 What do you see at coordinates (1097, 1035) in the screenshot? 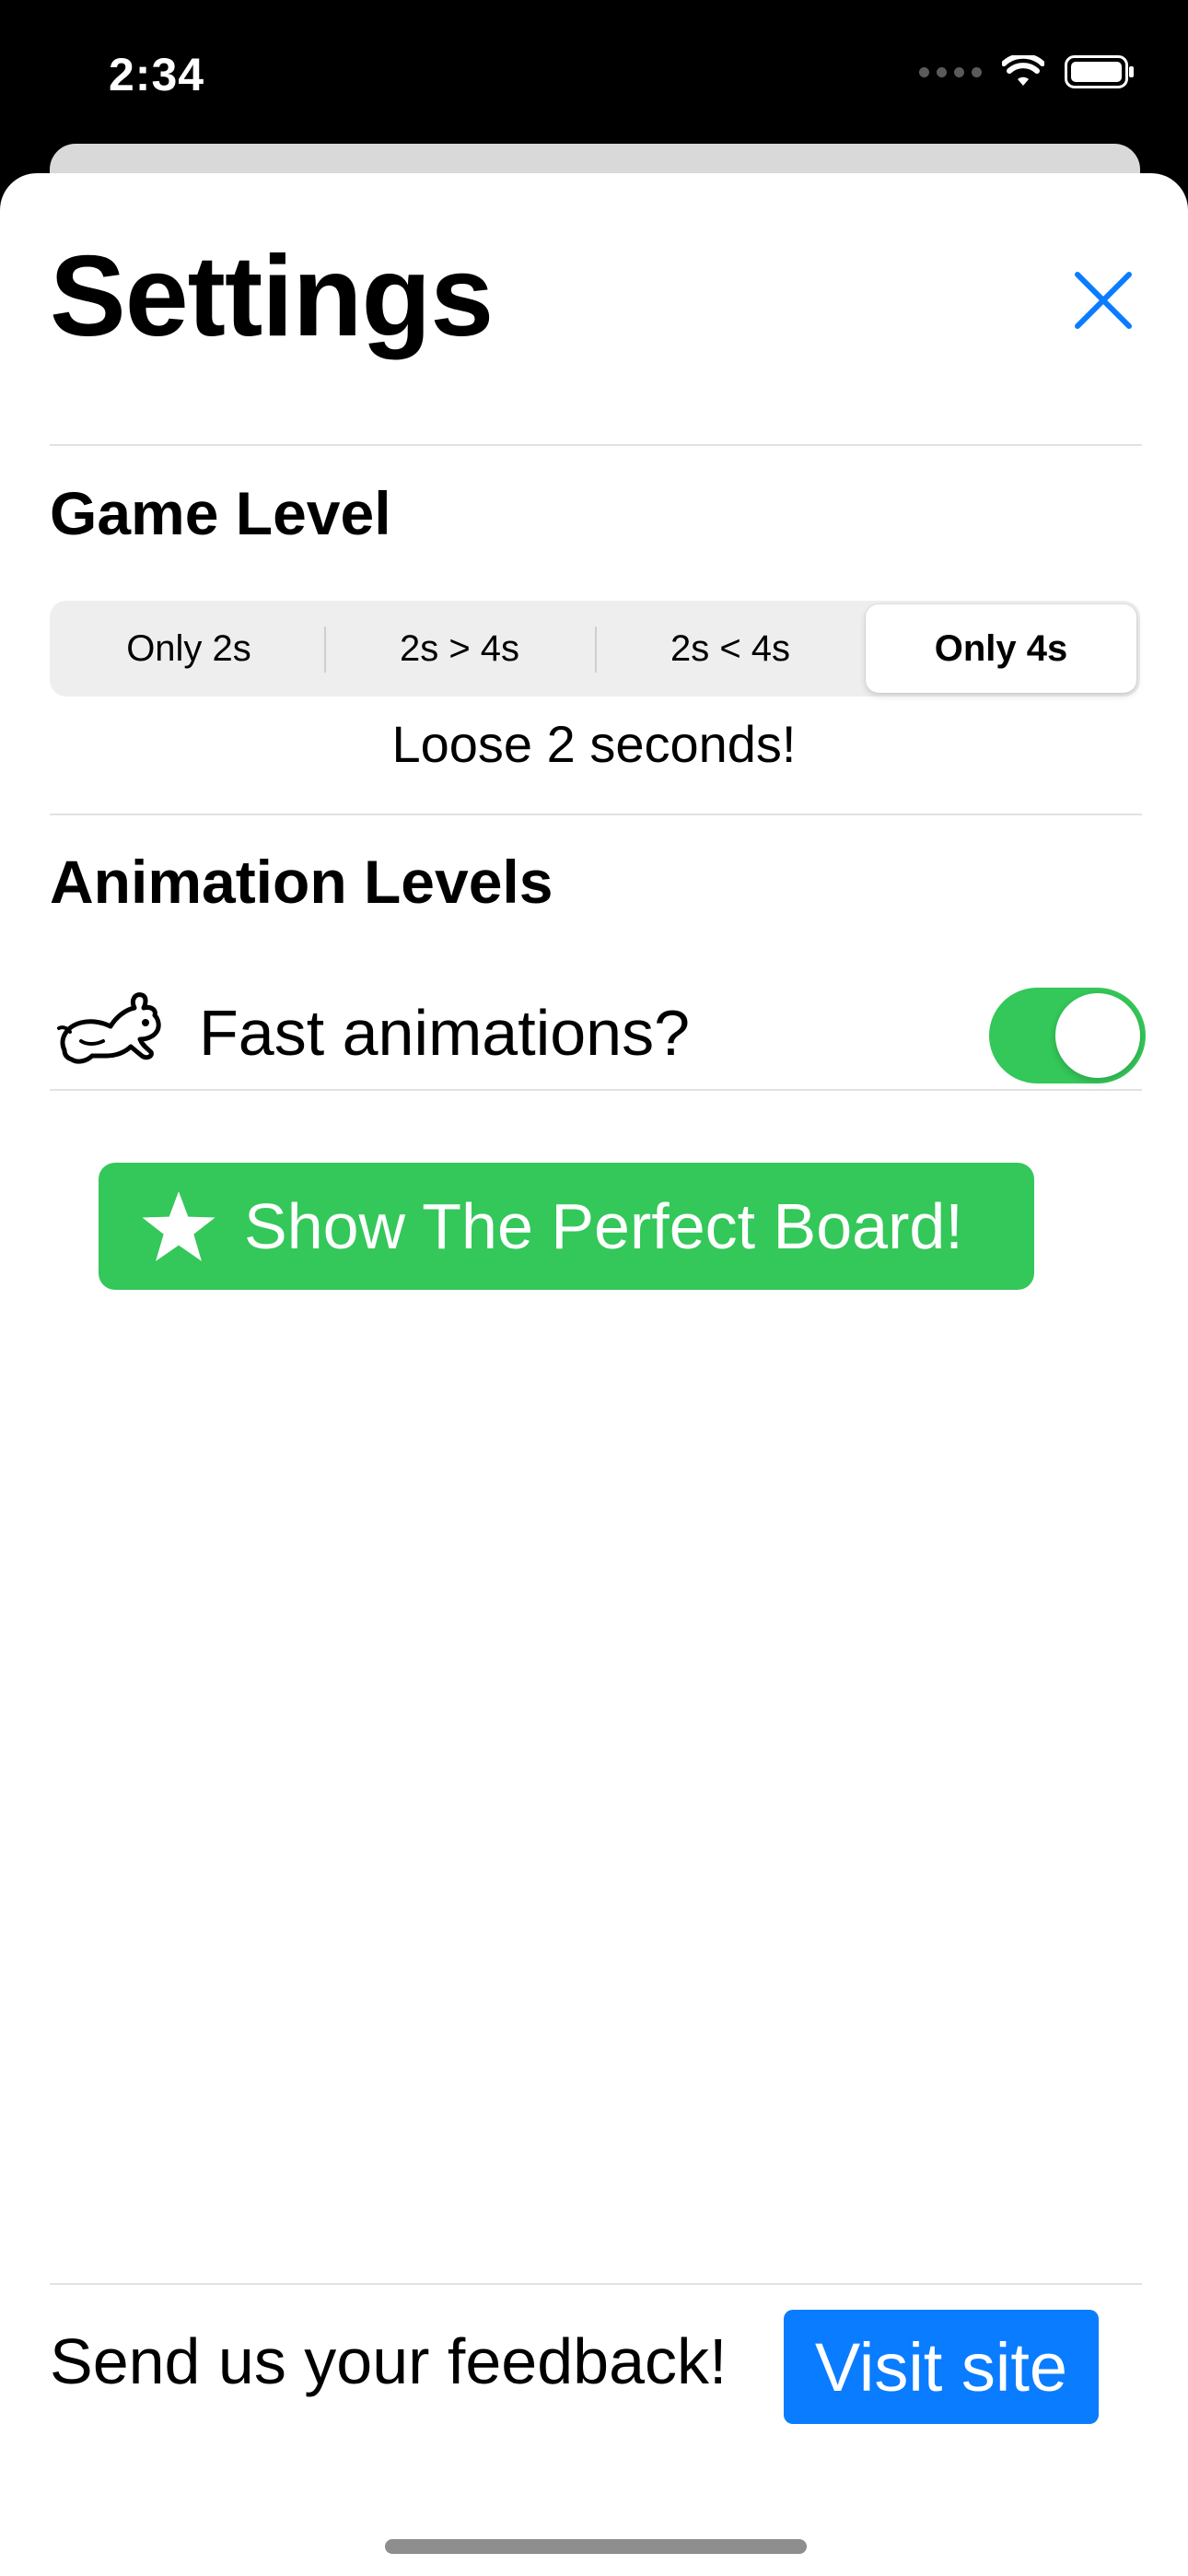
I see `toggle-knob` at bounding box center [1097, 1035].